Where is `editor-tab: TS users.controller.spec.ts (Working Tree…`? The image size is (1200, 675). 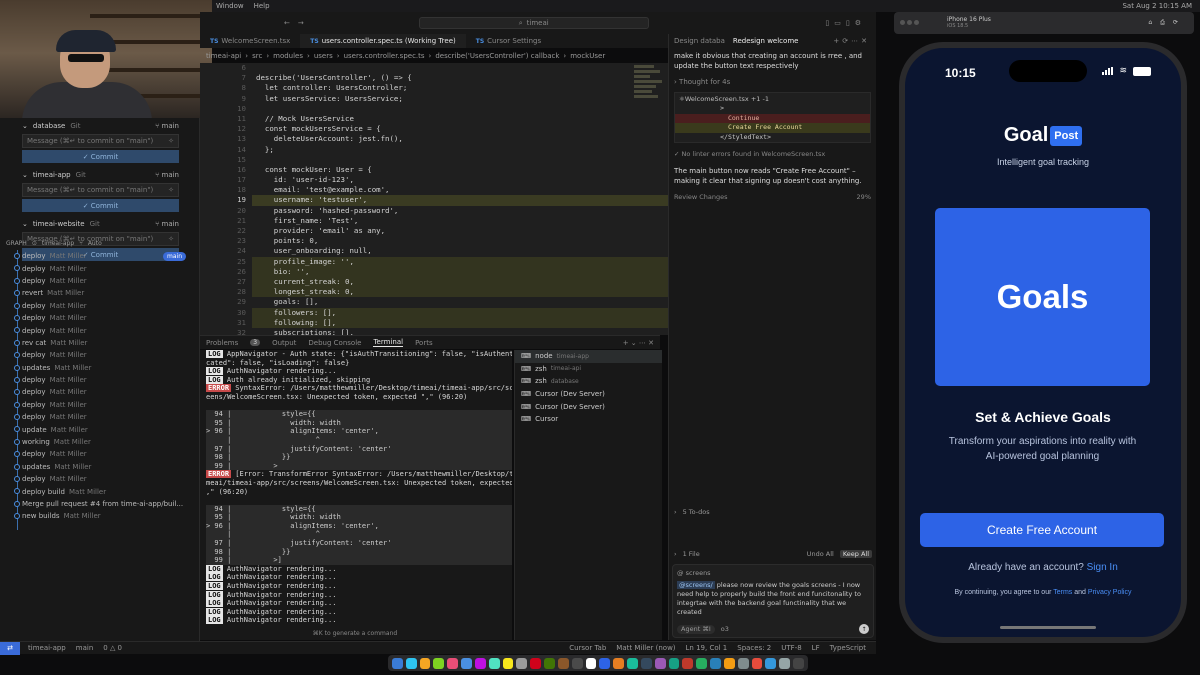
editor-tab: TS users.controller.spec.ts (Working Tree… is located at coordinates (383, 41).